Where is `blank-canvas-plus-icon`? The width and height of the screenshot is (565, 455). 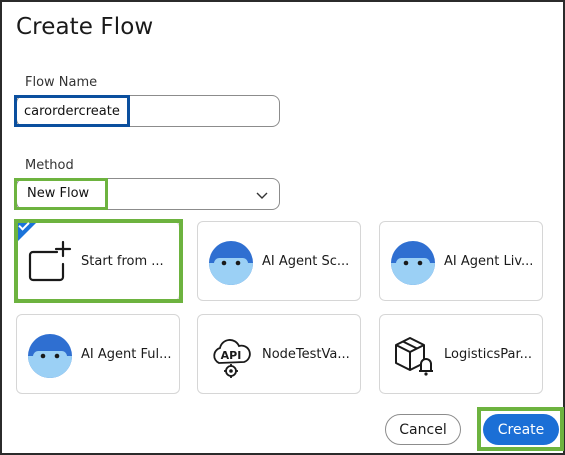
blank-canvas-plus-icon is located at coordinates (50, 261).